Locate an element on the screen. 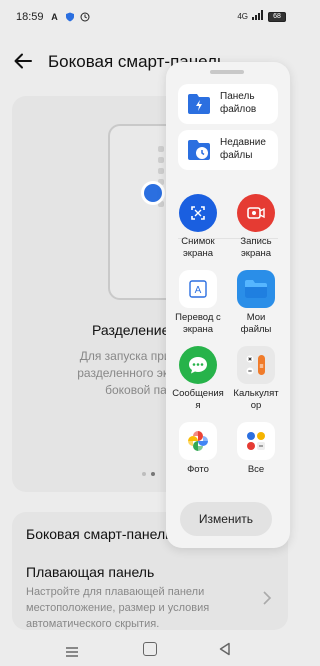 The width and height of the screenshot is (320, 666). card-label-line: Панель is located at coordinates (237, 96).